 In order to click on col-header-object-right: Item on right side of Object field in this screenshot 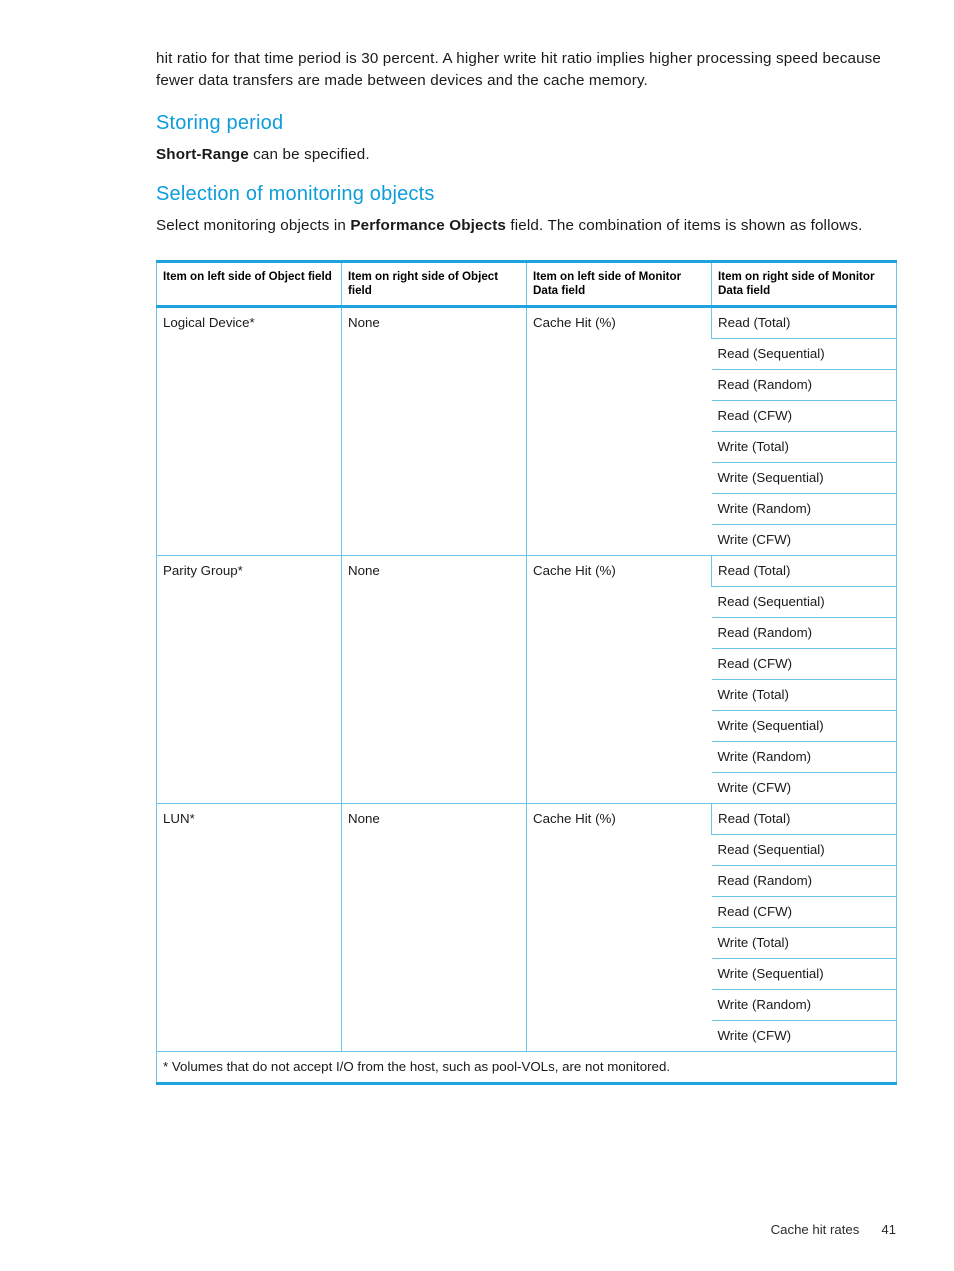, I will do `click(434, 284)`.